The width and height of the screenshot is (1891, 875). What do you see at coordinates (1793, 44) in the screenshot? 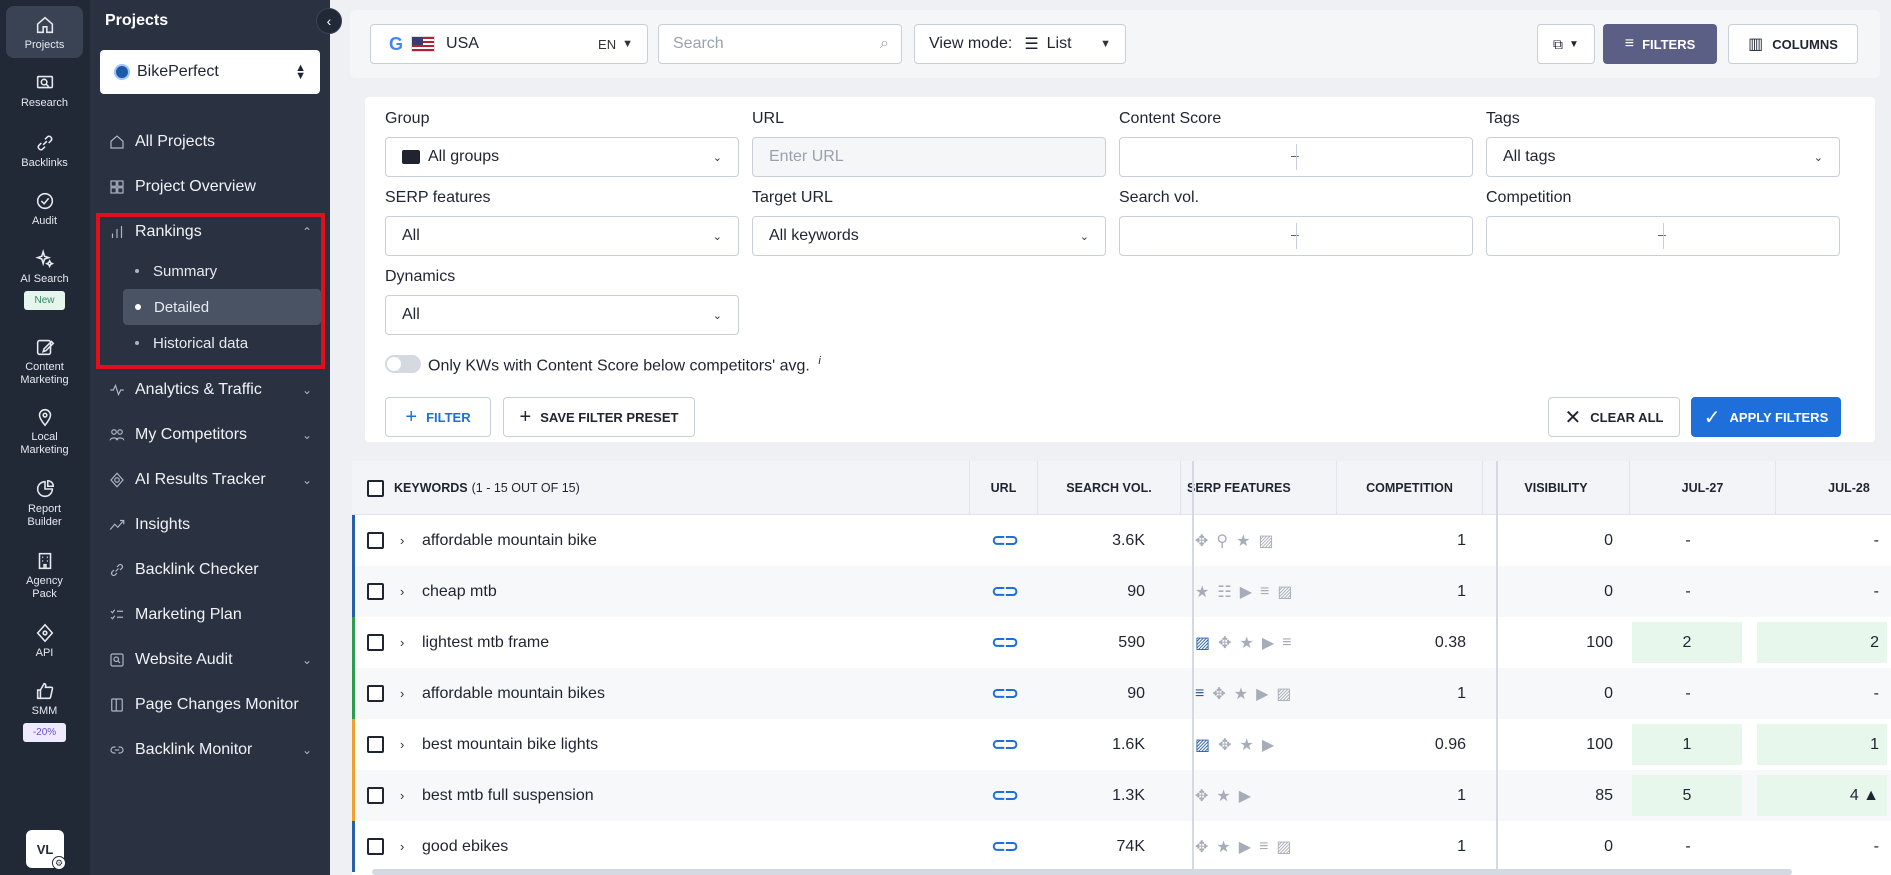
I see `columns-button: ▥ COLUMNS` at bounding box center [1793, 44].